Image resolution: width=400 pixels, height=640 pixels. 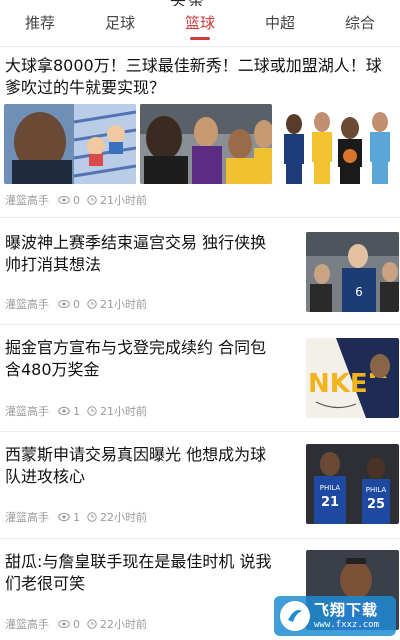 I want to click on article-thumbnail: 6, so click(x=352, y=272).